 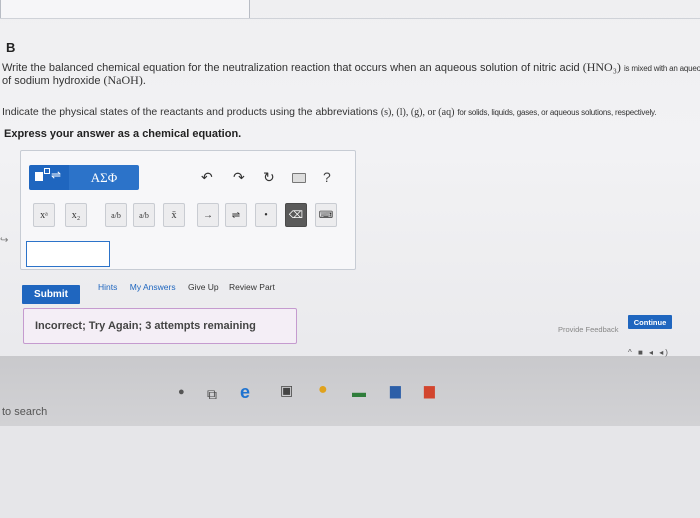 I want to click on sodium-hydroxide-formula: (NaOH)., so click(x=124, y=80).